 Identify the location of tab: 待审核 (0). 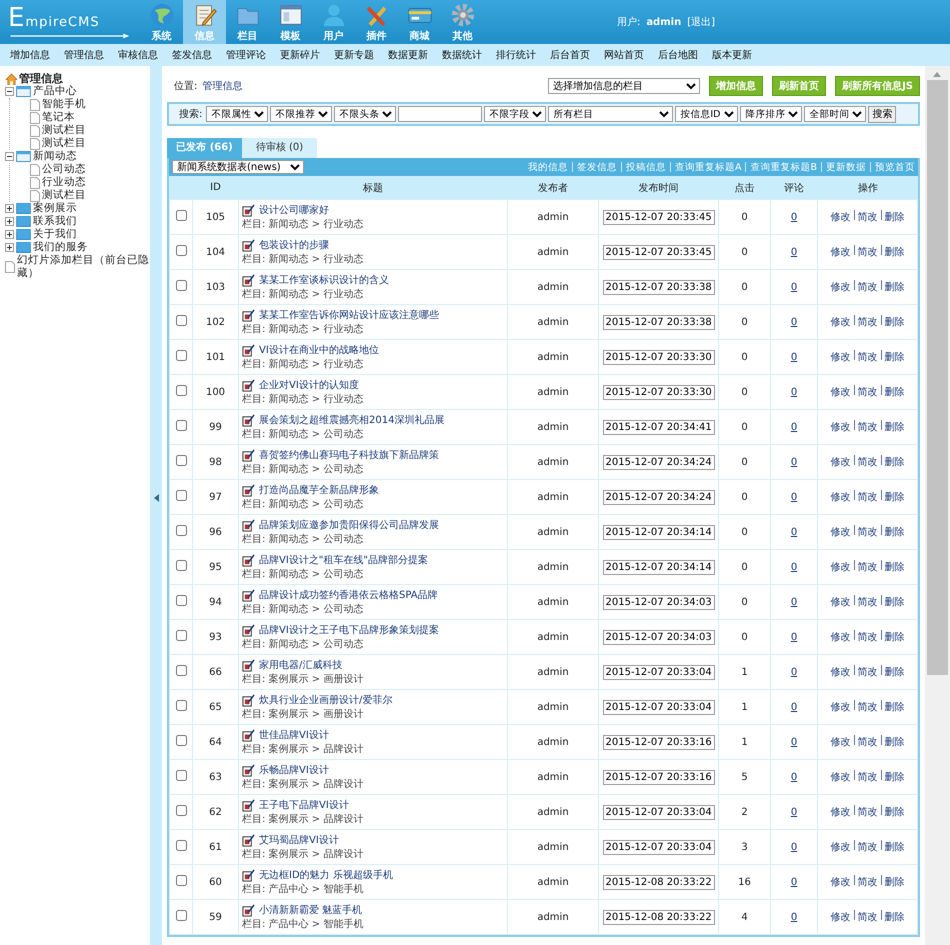
(279, 148).